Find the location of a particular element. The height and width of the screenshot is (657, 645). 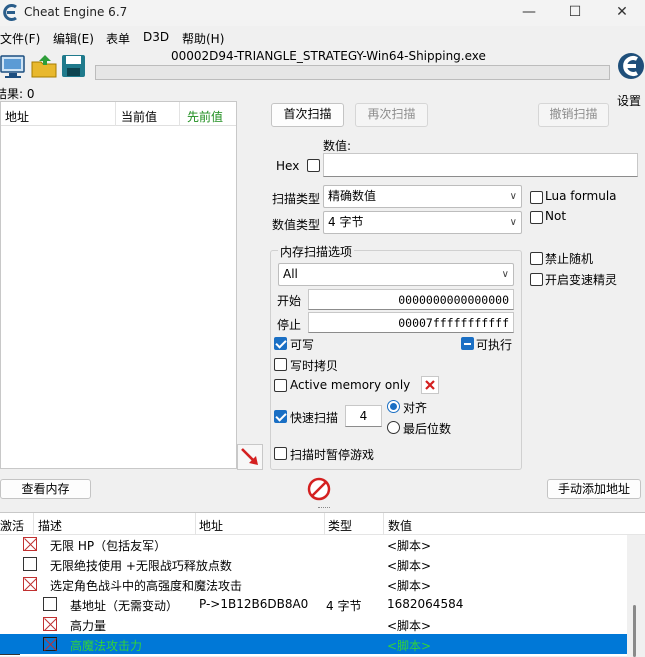

menu-help: 帮助(H) is located at coordinates (203, 38).